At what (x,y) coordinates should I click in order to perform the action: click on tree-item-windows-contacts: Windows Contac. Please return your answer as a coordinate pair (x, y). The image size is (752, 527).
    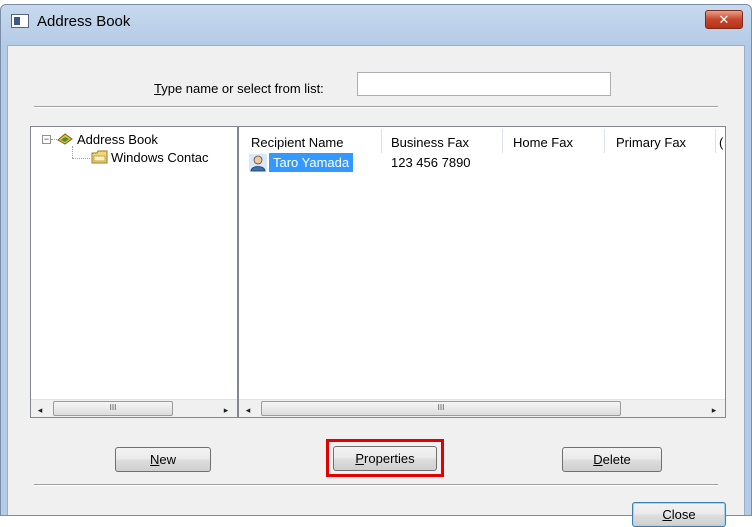
    Looking at the image, I should click on (160, 157).